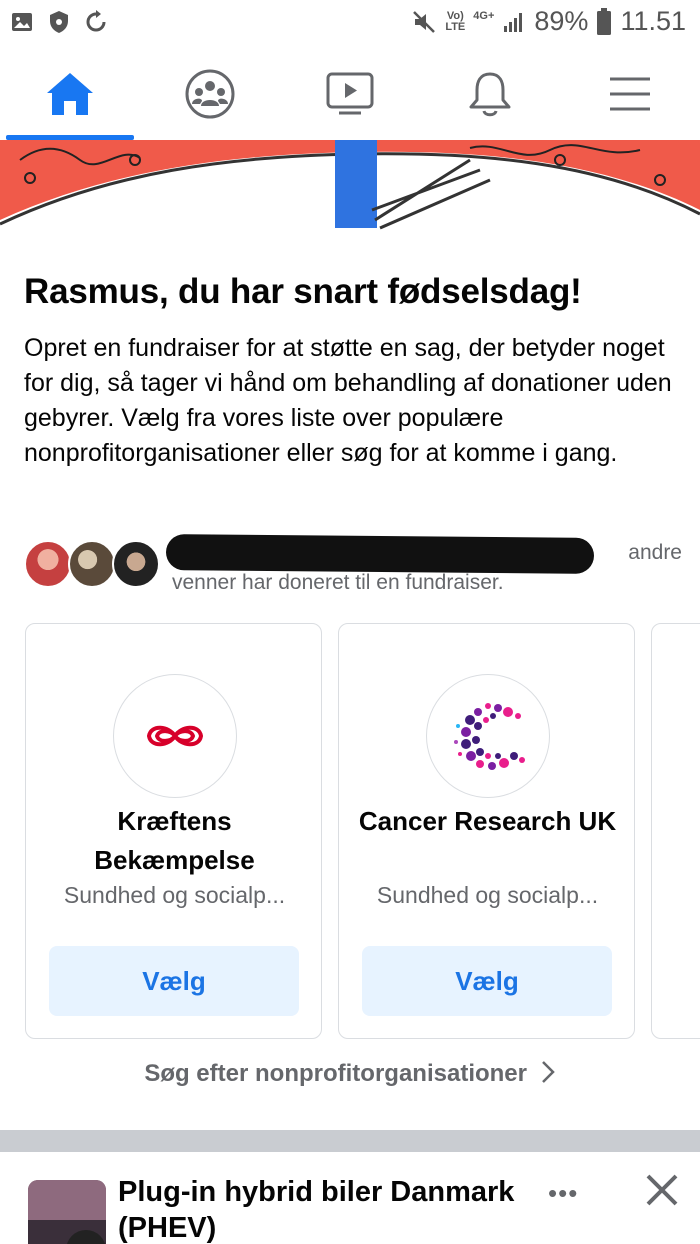  What do you see at coordinates (653, 21) in the screenshot?
I see `clock: 11.51` at bounding box center [653, 21].